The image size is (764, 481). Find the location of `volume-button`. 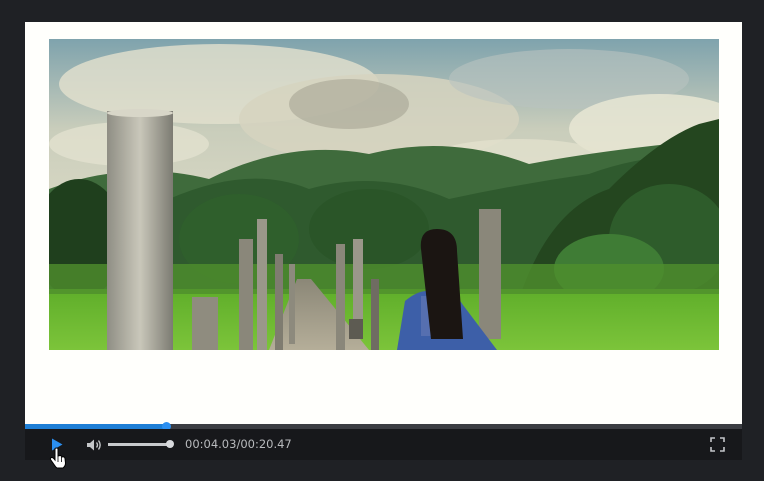

volume-button is located at coordinates (94, 444).